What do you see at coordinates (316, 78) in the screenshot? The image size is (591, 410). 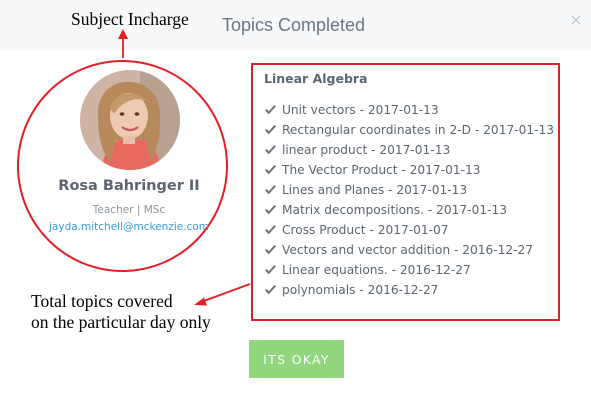 I see `subject-heading: Linear Algebra` at bounding box center [316, 78].